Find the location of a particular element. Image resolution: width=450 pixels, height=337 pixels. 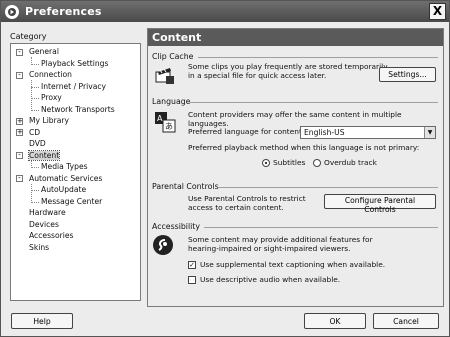

category-item-label: Devices is located at coordinates (44, 224).